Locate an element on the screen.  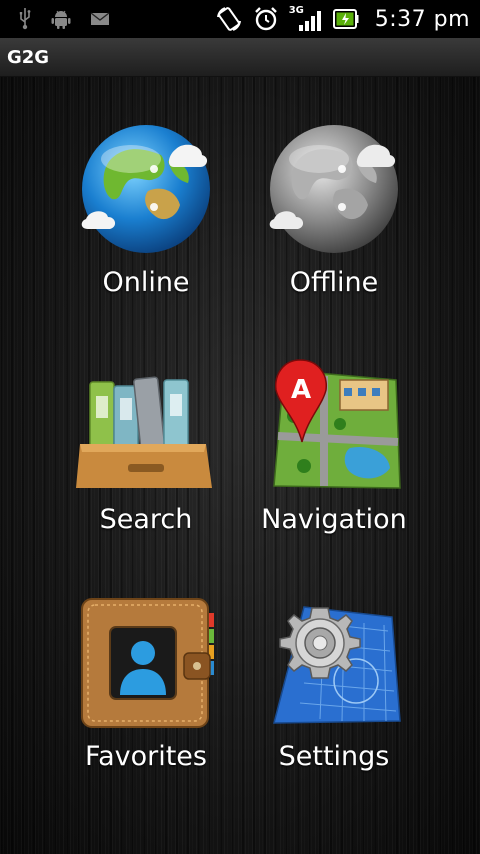
rotate-icon is located at coordinates (228, 19).